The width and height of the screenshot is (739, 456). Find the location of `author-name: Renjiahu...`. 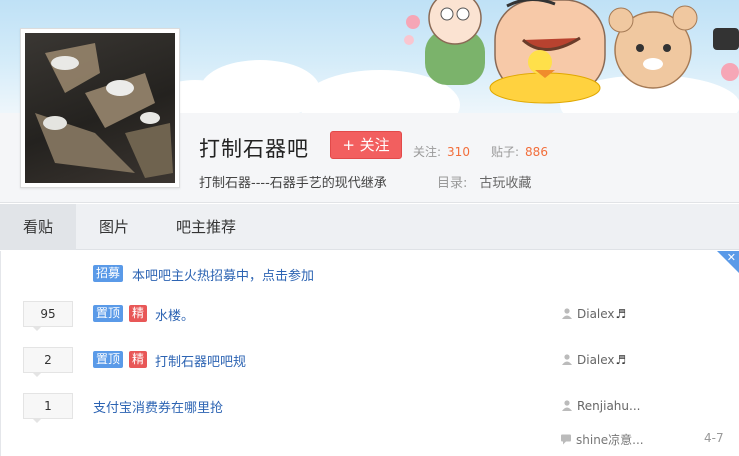

author-name: Renjiahu... is located at coordinates (609, 406).